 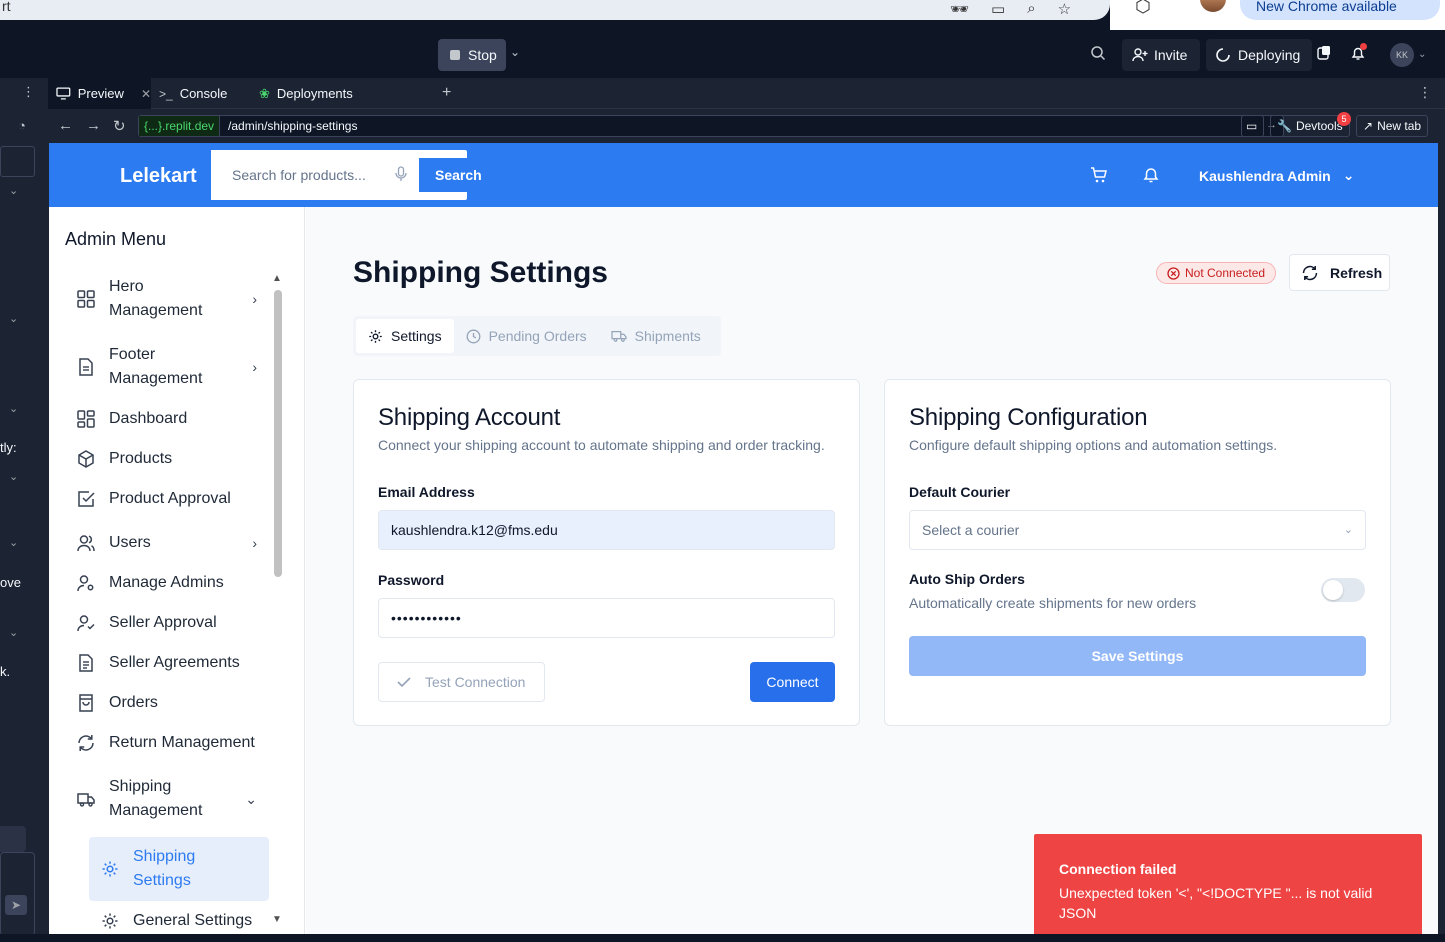 I want to click on tab-shipments: Shipments, so click(x=656, y=336).